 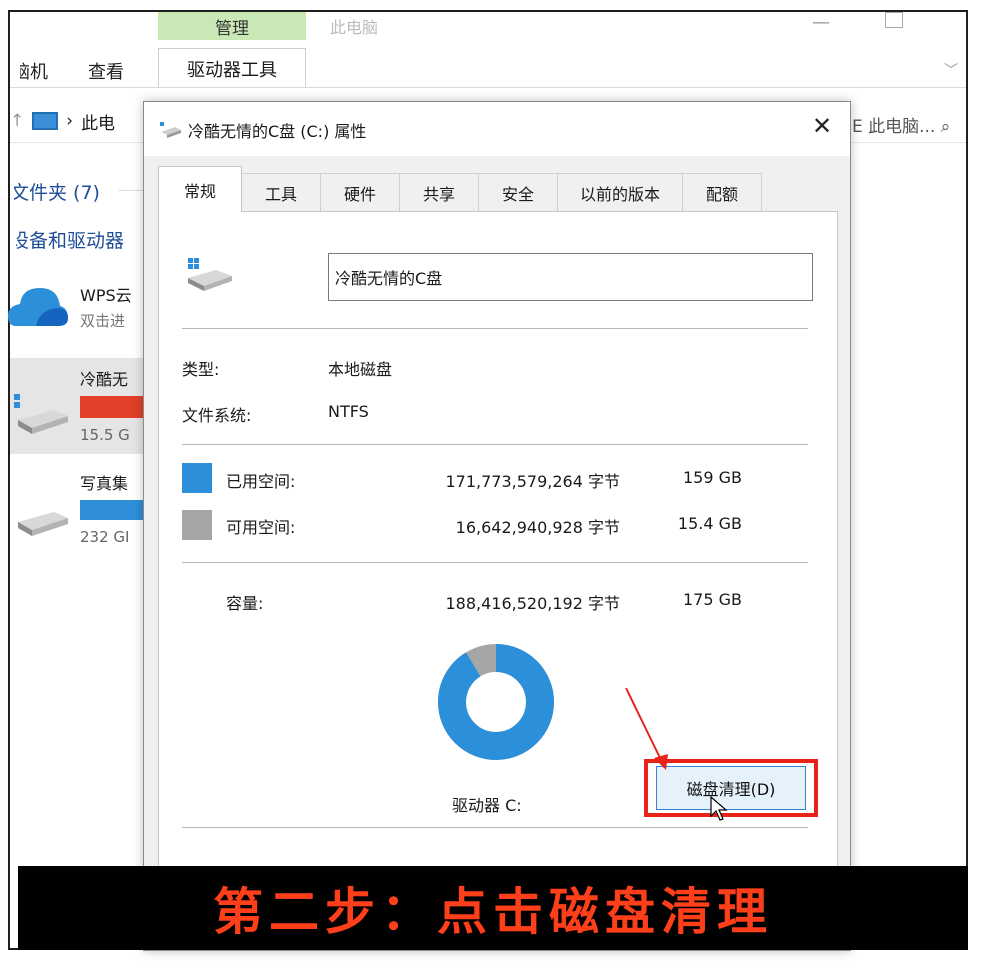 I want to click on type-value: 本地磁盘, so click(x=360, y=369).